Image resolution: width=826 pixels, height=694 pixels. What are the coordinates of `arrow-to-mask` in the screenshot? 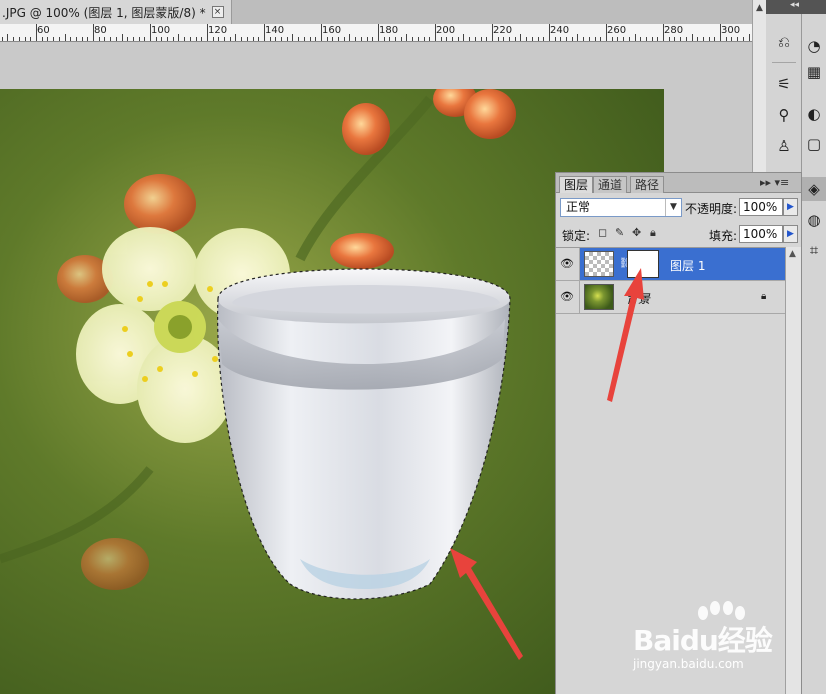 It's located at (625, 335).